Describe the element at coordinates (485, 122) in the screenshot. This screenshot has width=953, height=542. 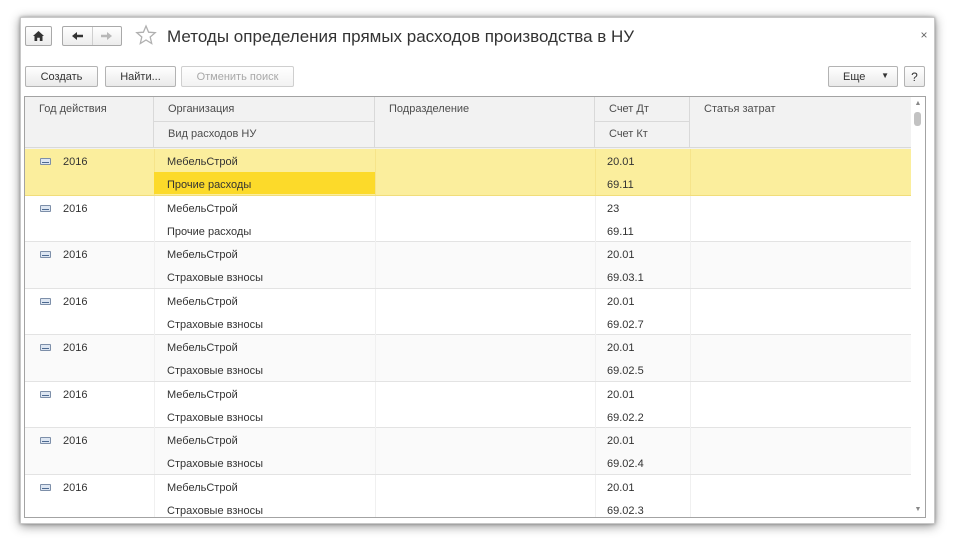
I see `column-header-subdivision: Подразделение` at that location.